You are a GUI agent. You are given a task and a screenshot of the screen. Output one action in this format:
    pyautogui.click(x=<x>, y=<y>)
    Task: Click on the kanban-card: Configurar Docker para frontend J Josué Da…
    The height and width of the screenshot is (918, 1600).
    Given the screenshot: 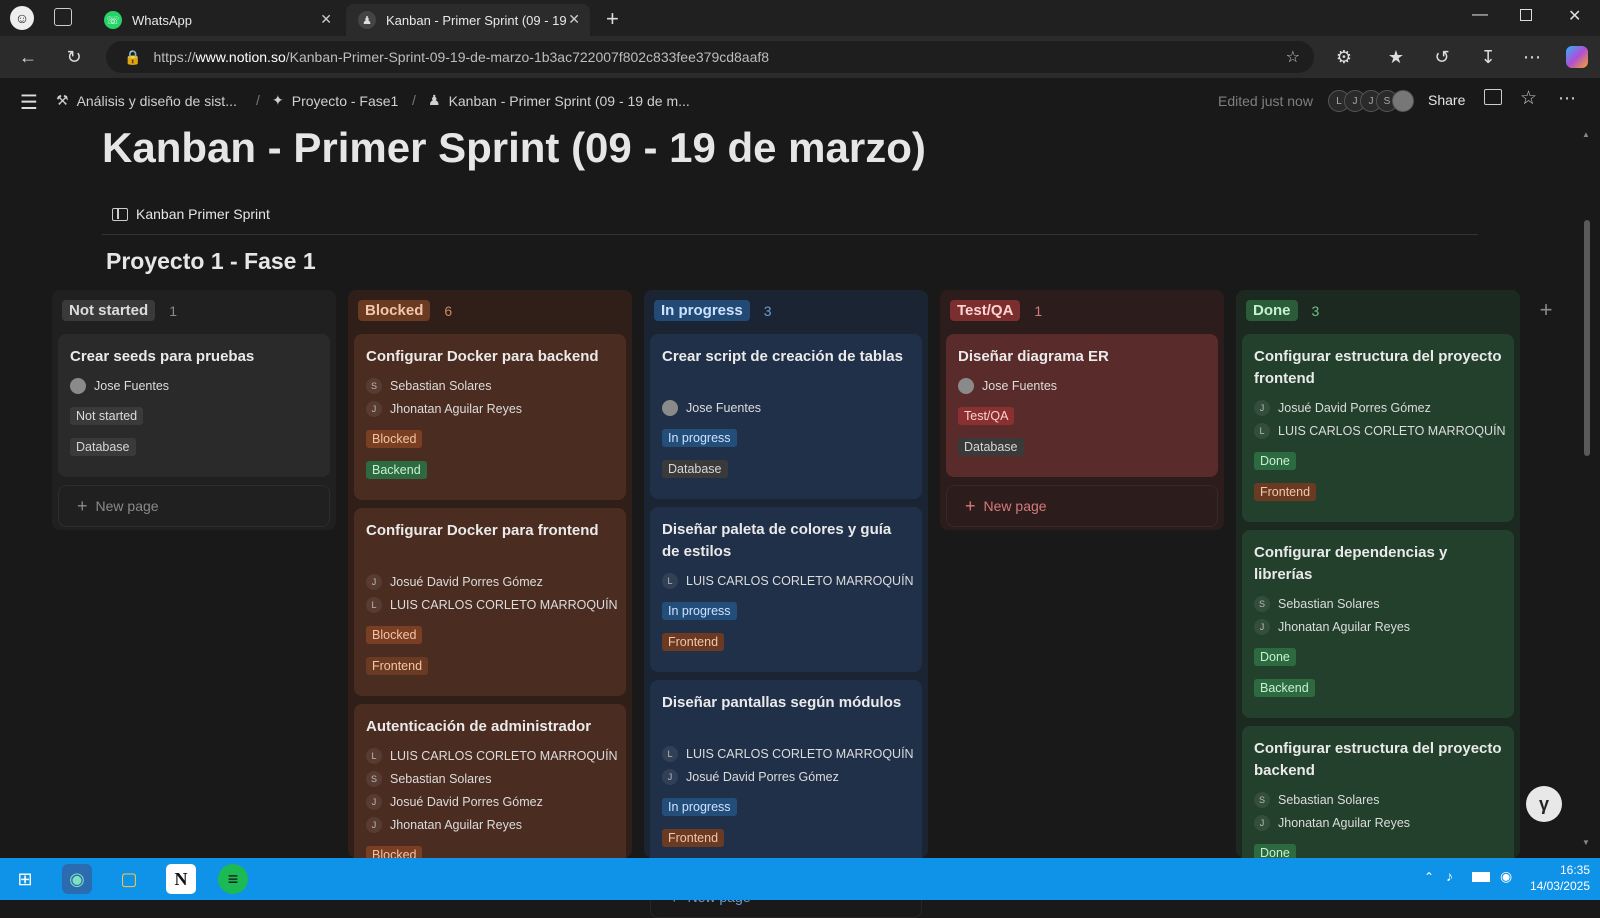 What is the action you would take?
    pyautogui.click(x=490, y=602)
    